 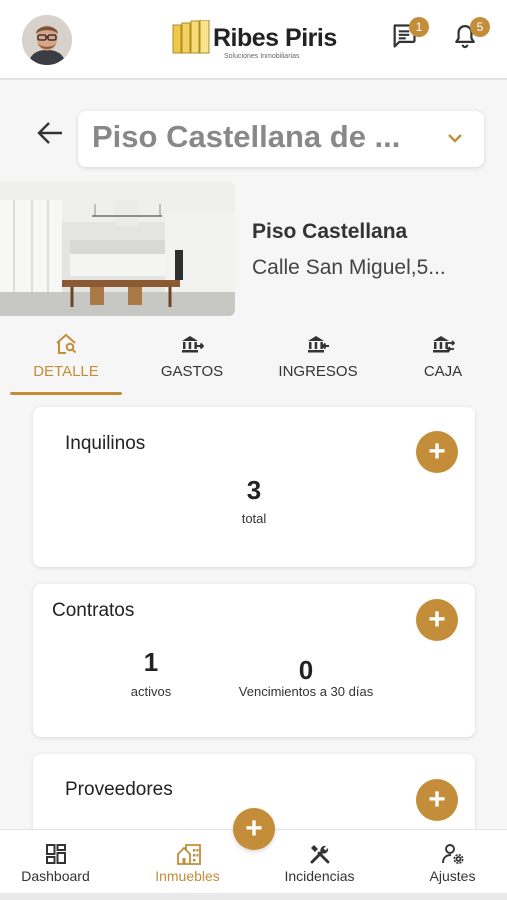 I want to click on nav-label: Ajustes, so click(x=452, y=876).